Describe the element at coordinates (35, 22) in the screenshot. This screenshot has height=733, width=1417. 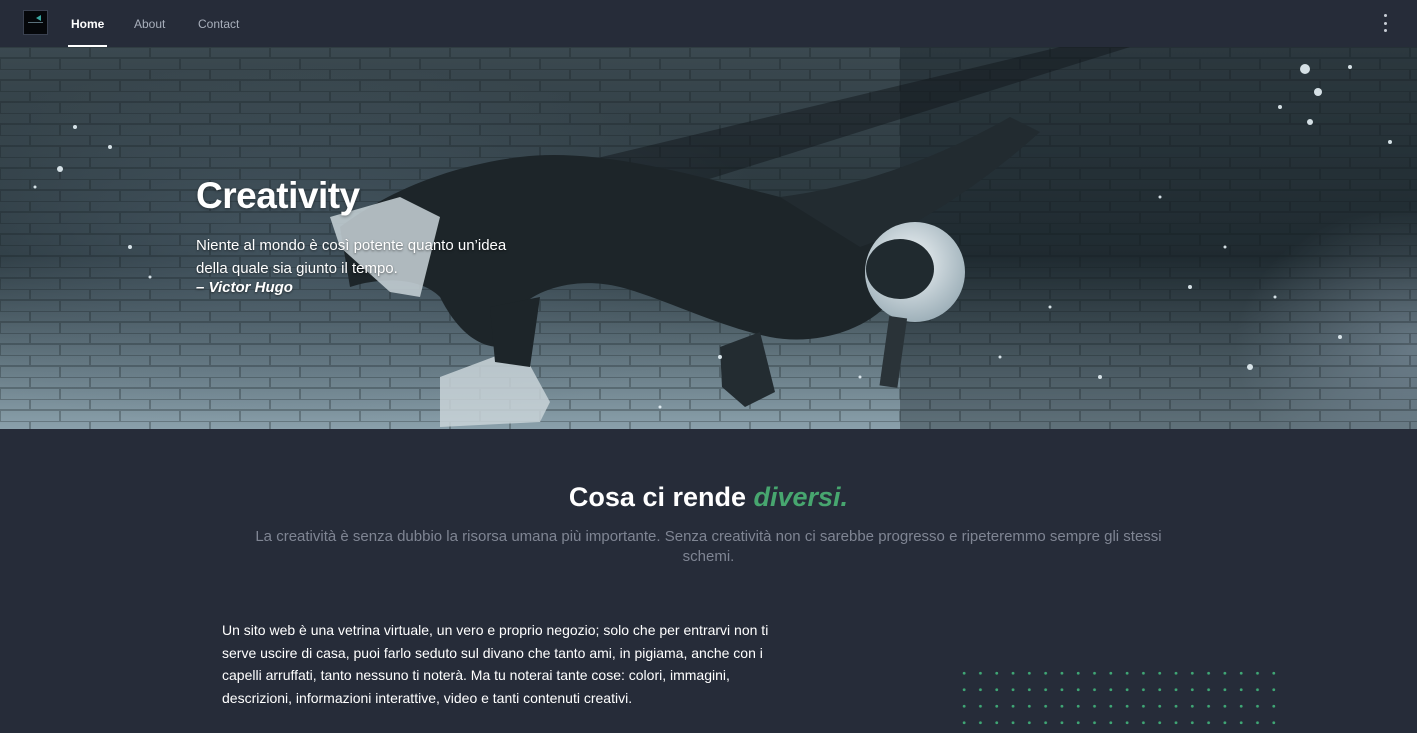
I see `site-logo` at that location.